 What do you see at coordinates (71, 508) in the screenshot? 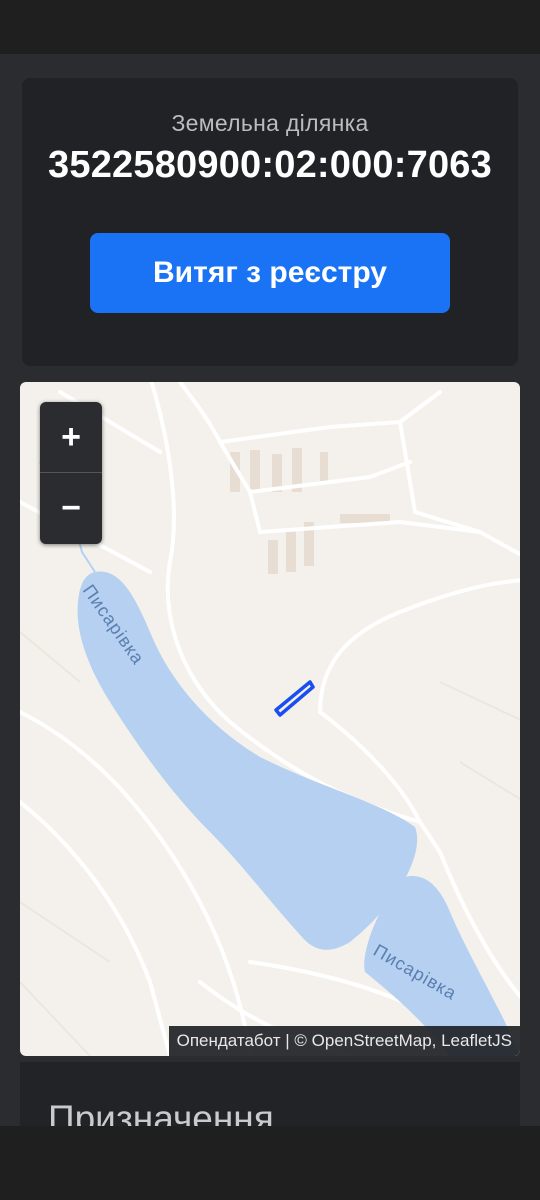
I see `zoom-out-button: −` at bounding box center [71, 508].